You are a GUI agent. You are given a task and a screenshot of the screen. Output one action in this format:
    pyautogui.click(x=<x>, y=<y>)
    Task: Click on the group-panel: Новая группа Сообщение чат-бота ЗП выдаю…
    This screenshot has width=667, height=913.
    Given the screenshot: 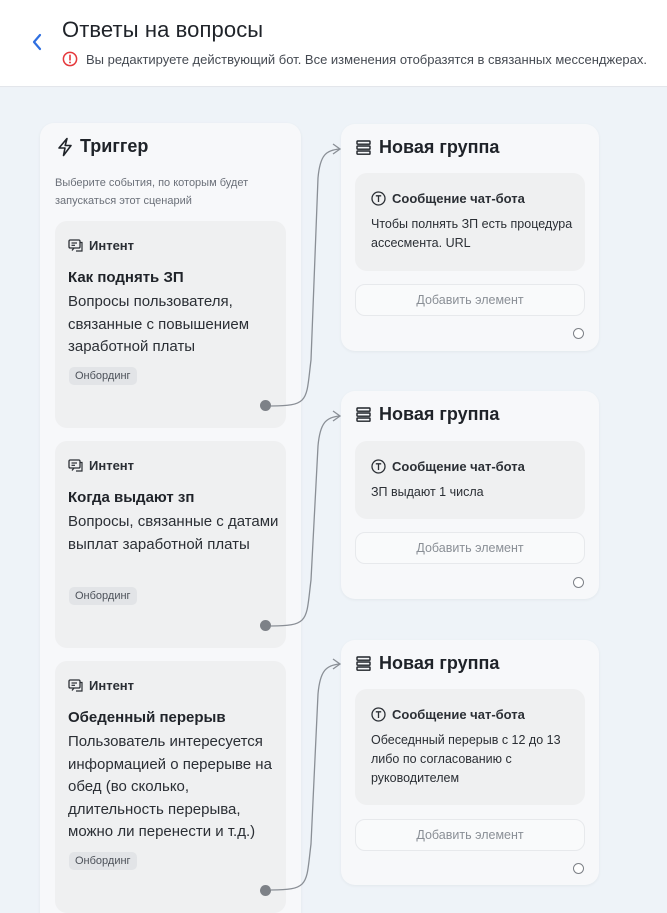 What is the action you would take?
    pyautogui.click(x=470, y=495)
    